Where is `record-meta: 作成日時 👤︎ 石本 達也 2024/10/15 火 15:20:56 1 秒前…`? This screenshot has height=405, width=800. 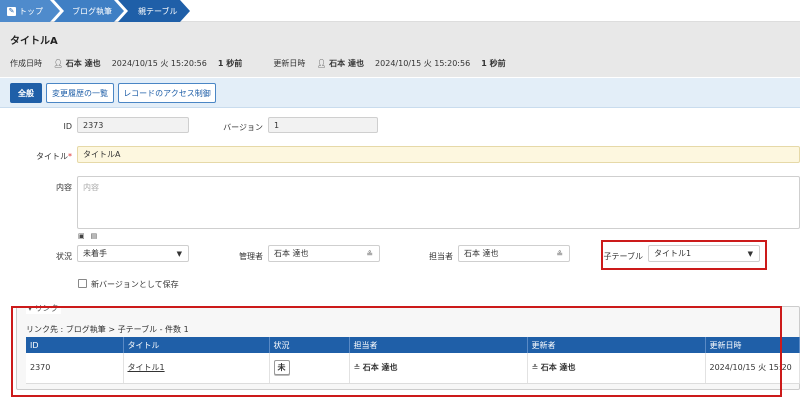 record-meta: 作成日時 👤︎ 石本 達也 2024/10/15 火 15:20:56 1 秒前… is located at coordinates (258, 63).